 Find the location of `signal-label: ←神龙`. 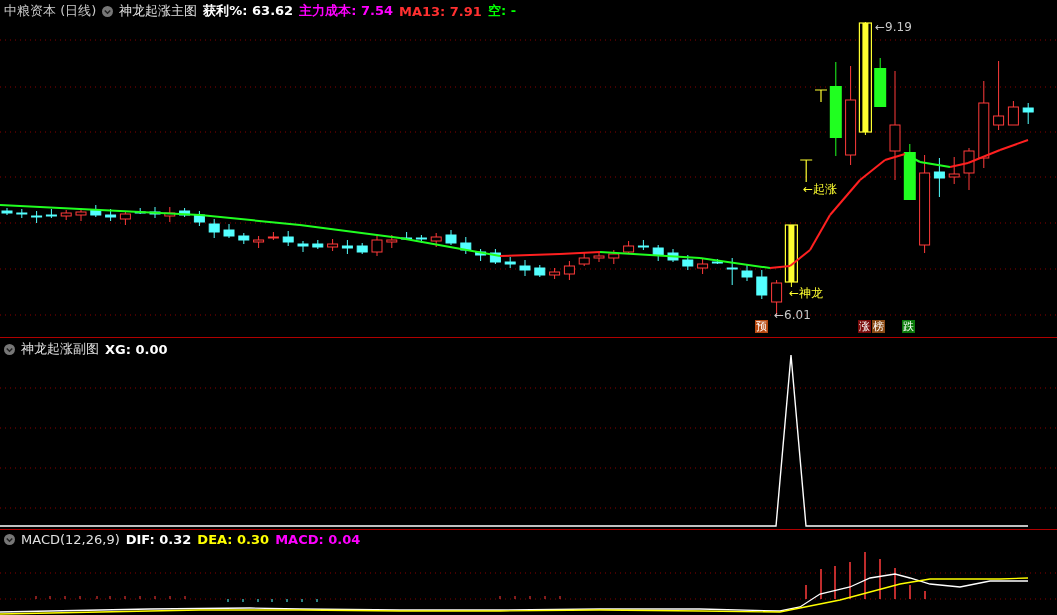

signal-label: ←神龙 is located at coordinates (806, 293).